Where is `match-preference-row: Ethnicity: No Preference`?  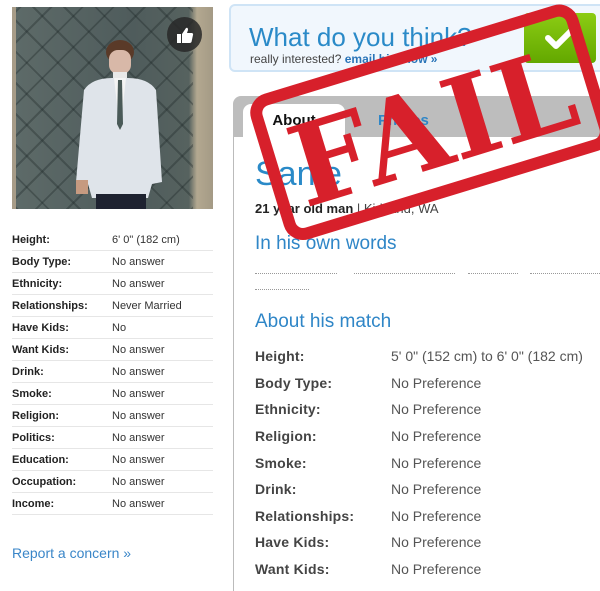
match-preference-row: Ethnicity: No Preference is located at coordinates (427, 409).